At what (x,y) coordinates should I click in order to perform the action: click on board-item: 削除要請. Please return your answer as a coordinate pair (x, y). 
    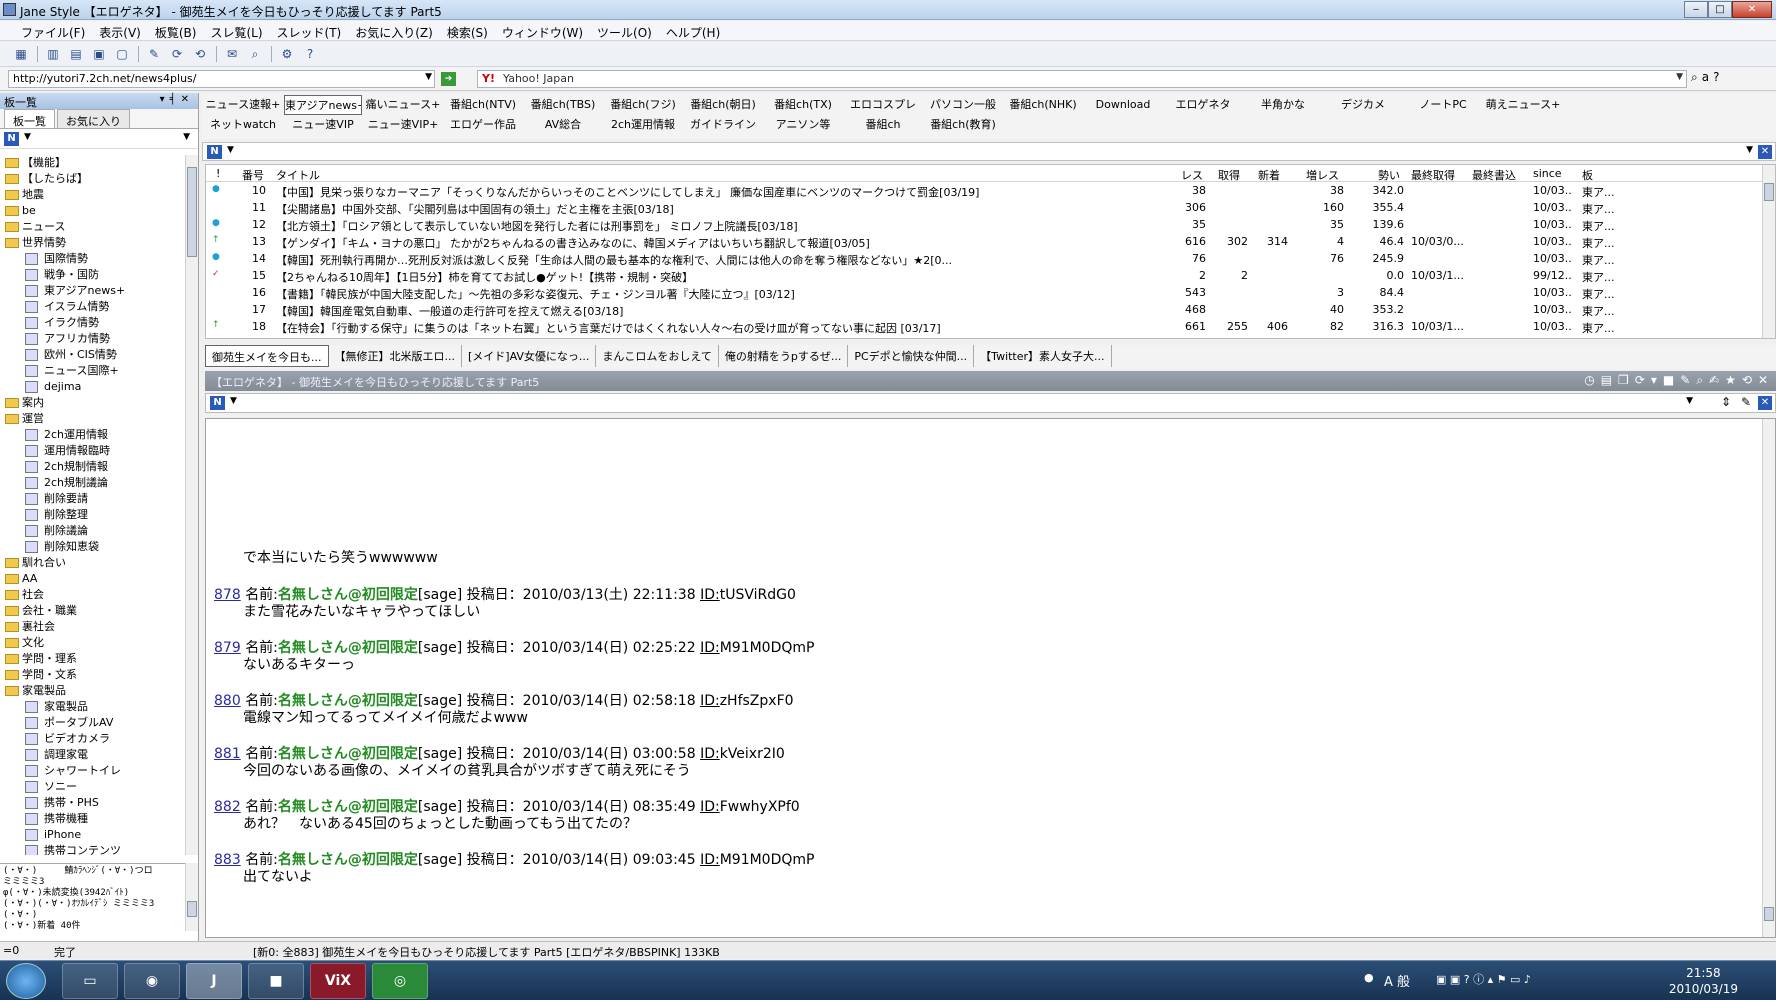
    Looking at the image, I should click on (92, 499).